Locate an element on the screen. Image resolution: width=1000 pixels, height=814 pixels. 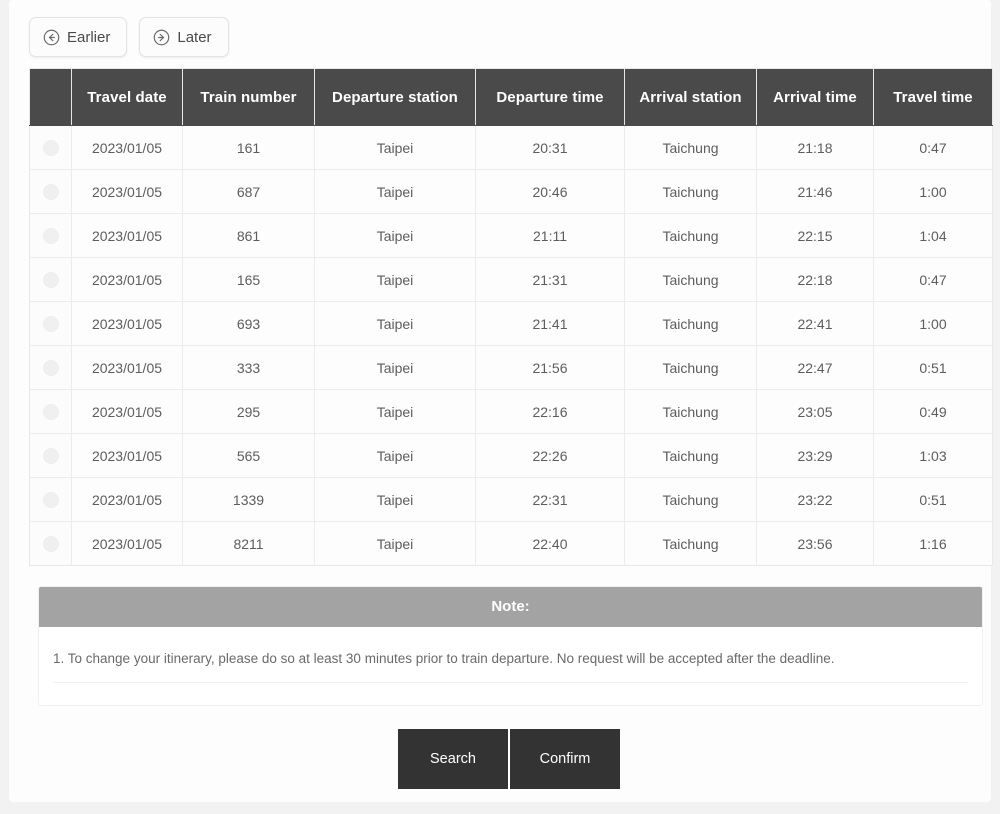
column-header-arrival-station: Arrival station is located at coordinates (690, 97).